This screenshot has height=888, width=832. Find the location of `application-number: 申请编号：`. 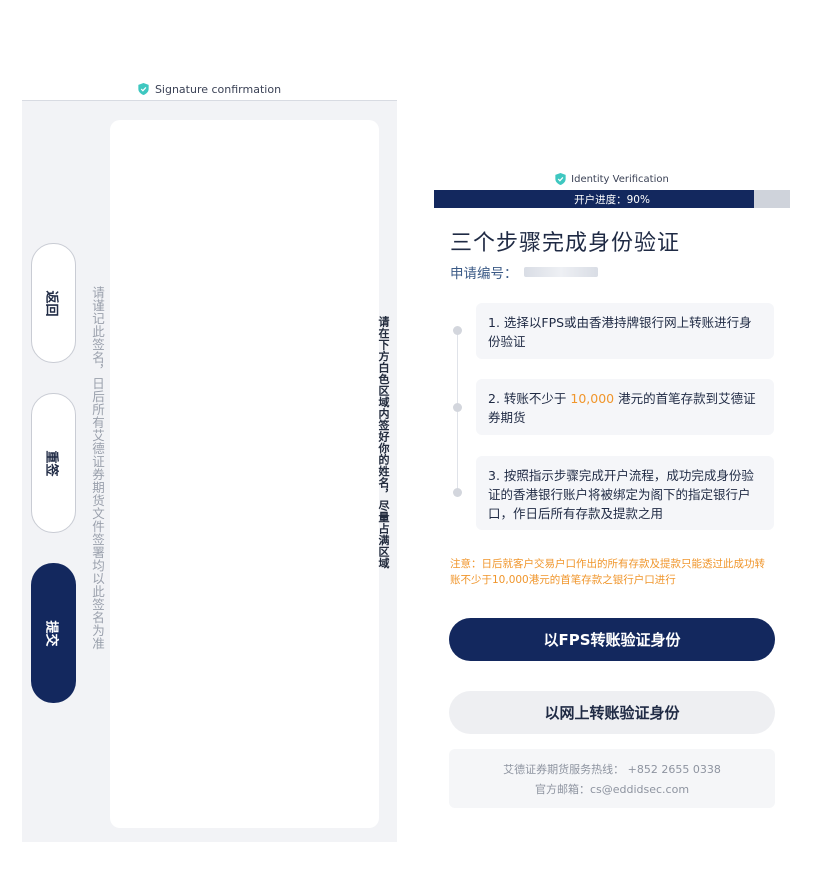

application-number: 申请编号： is located at coordinates (524, 272).